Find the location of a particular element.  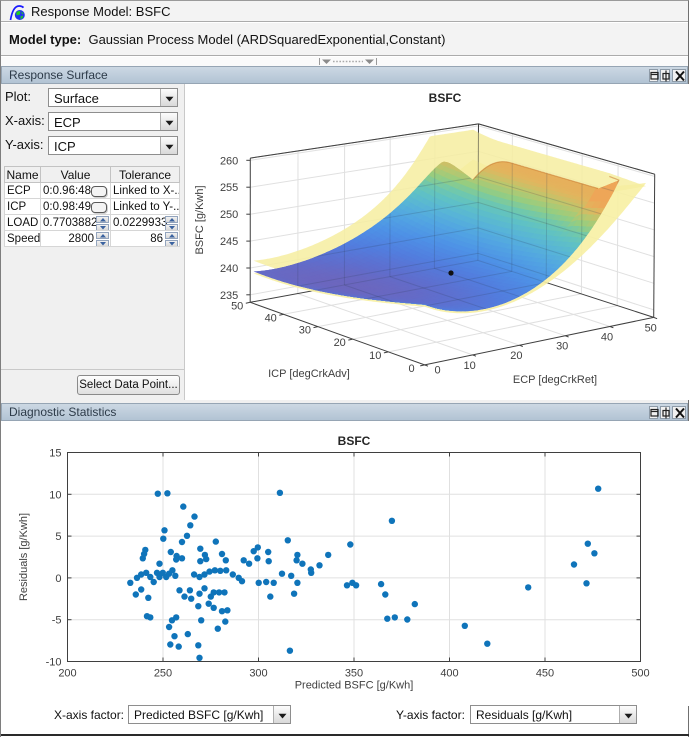

svg-text: 5 is located at coordinates (58, 537).